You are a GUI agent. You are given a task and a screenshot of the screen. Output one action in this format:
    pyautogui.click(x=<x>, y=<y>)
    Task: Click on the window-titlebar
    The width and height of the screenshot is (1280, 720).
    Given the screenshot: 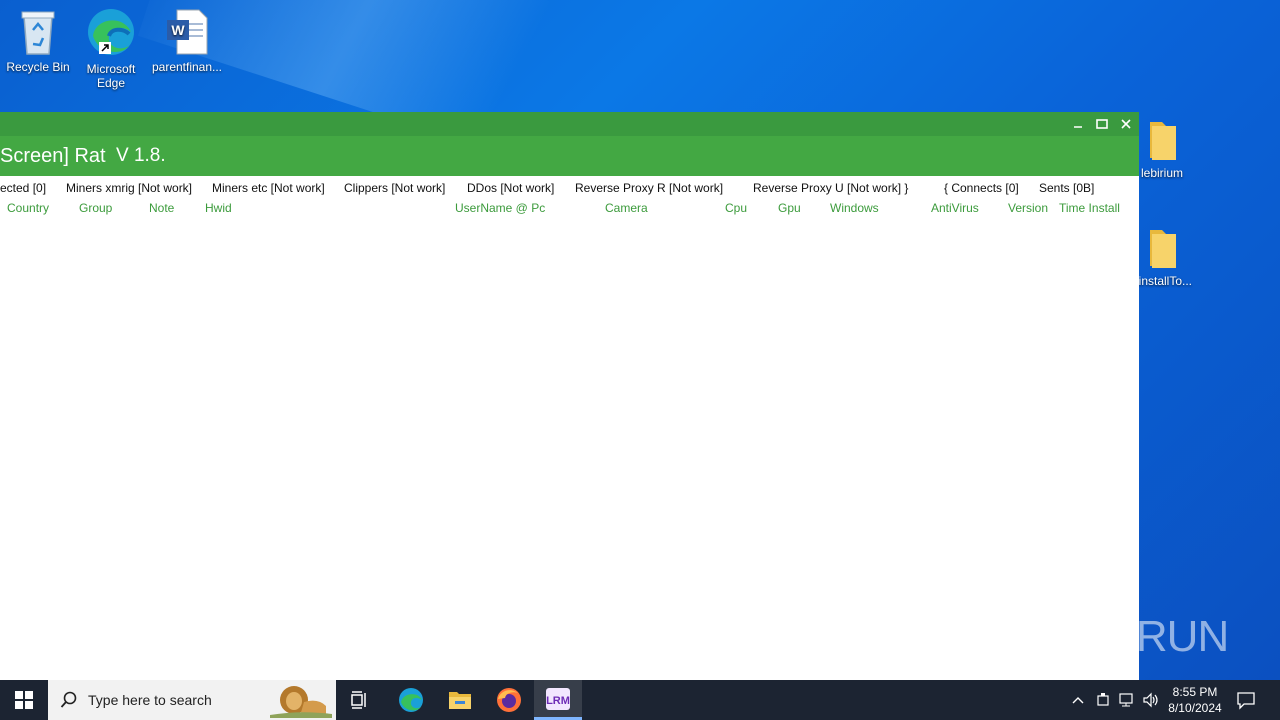 What is the action you would take?
    pyautogui.click(x=569, y=124)
    